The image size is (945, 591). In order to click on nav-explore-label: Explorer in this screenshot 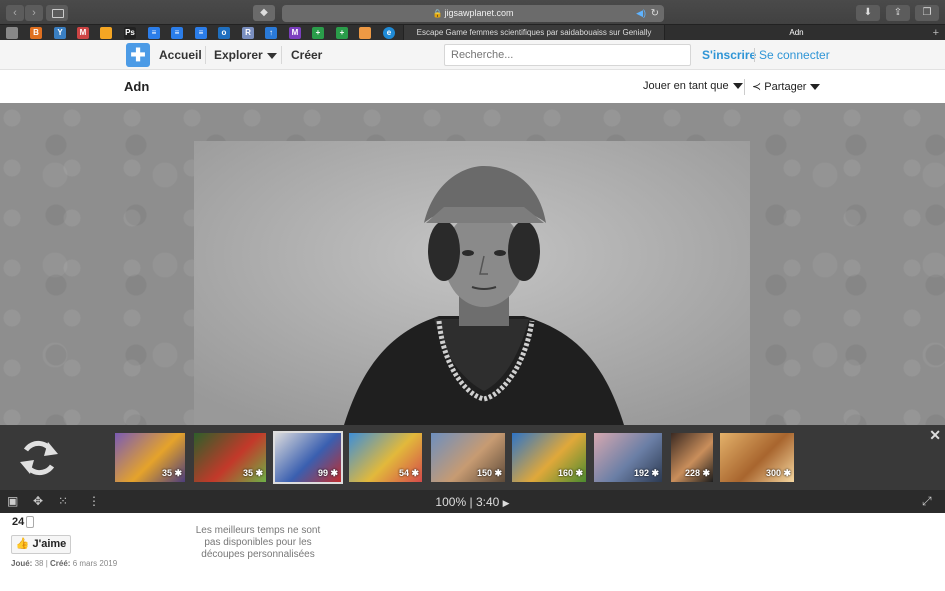, I will do `click(238, 55)`.